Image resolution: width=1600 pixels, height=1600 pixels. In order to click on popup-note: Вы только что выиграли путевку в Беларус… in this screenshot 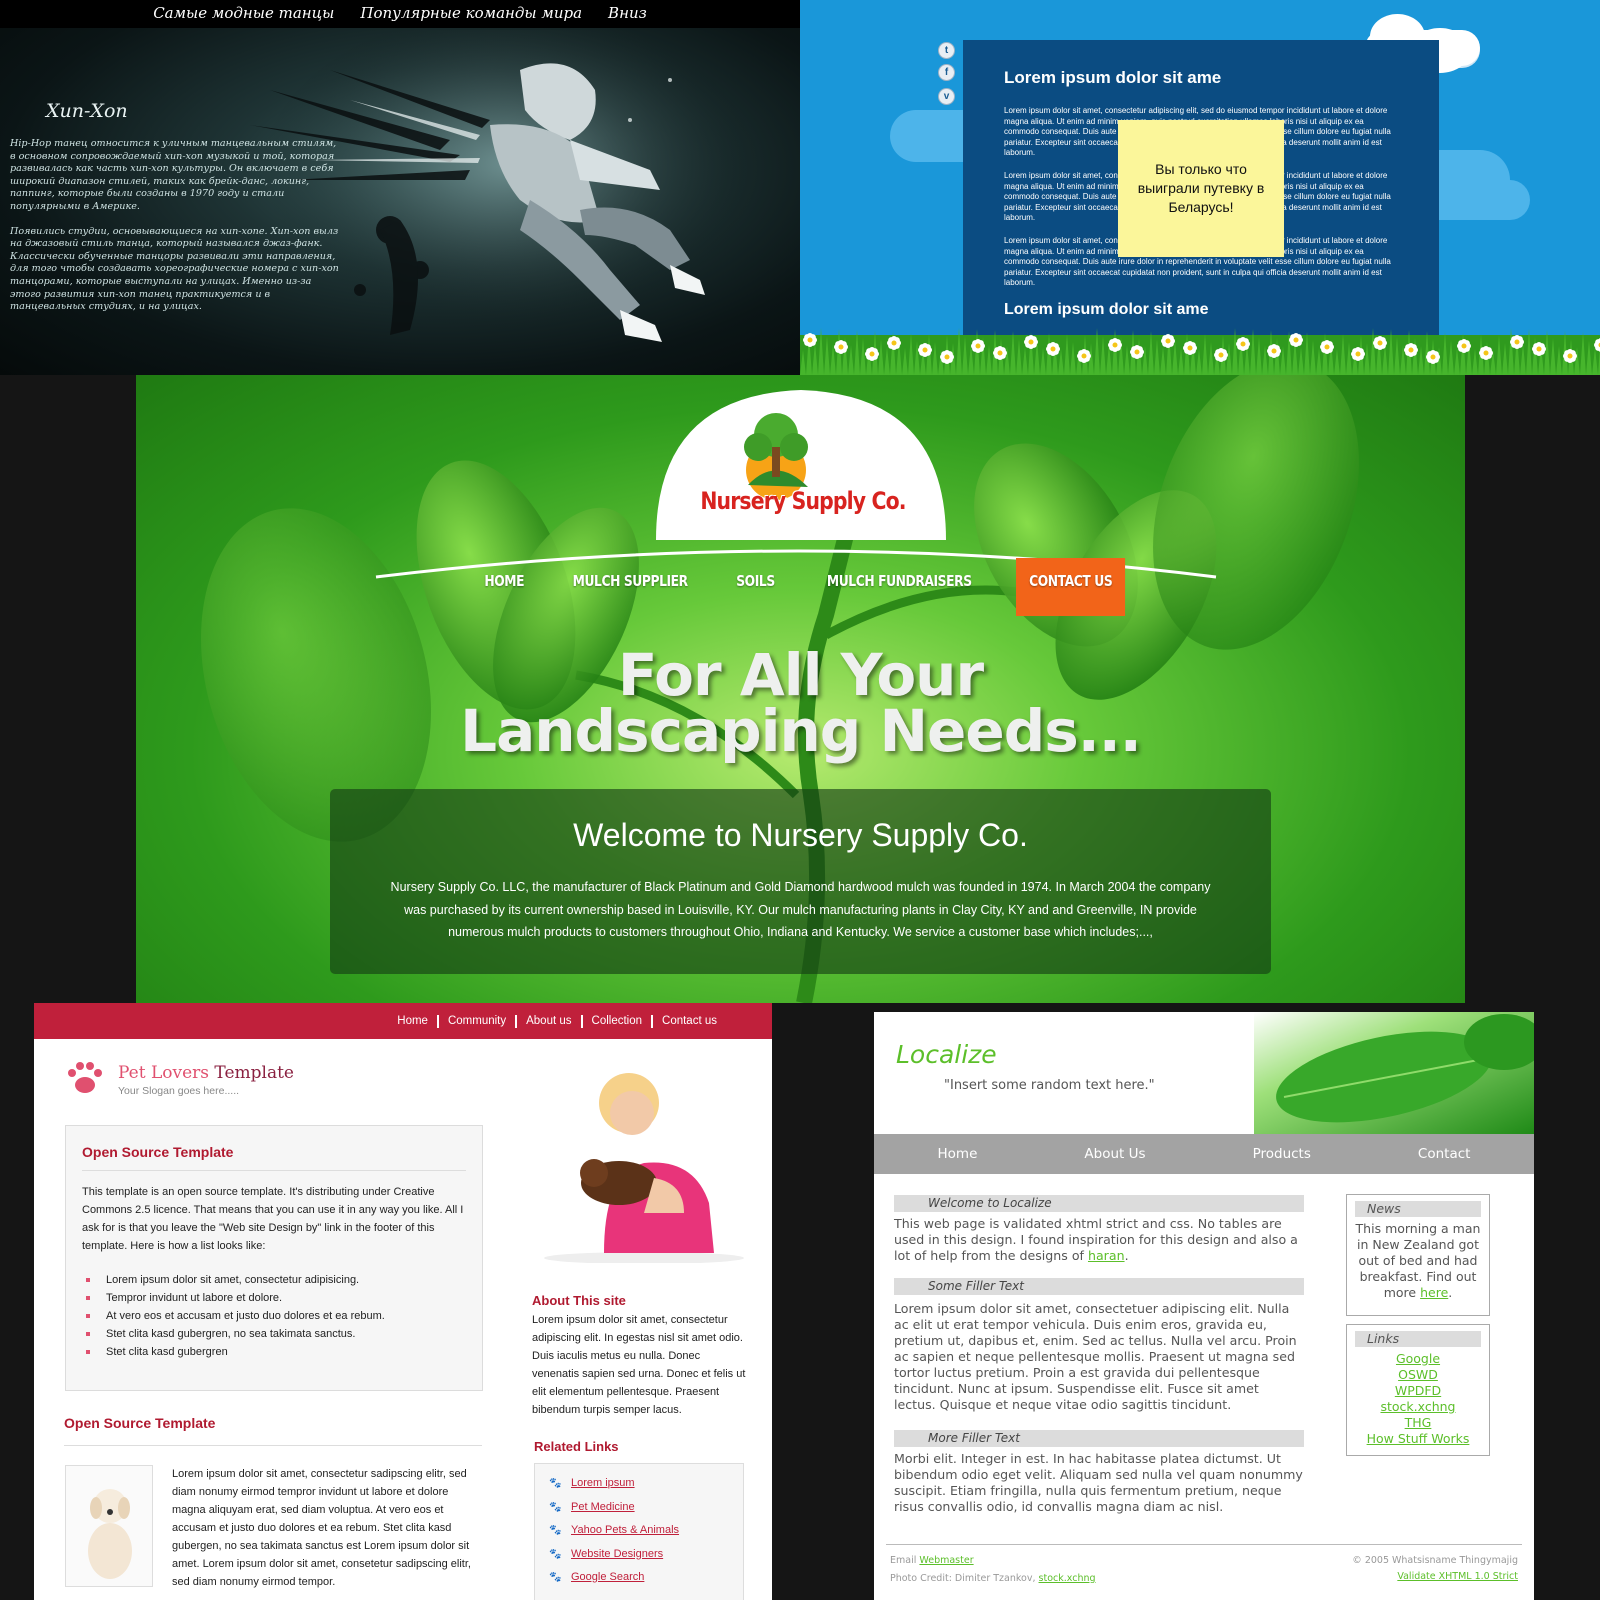, I will do `click(1201, 188)`.